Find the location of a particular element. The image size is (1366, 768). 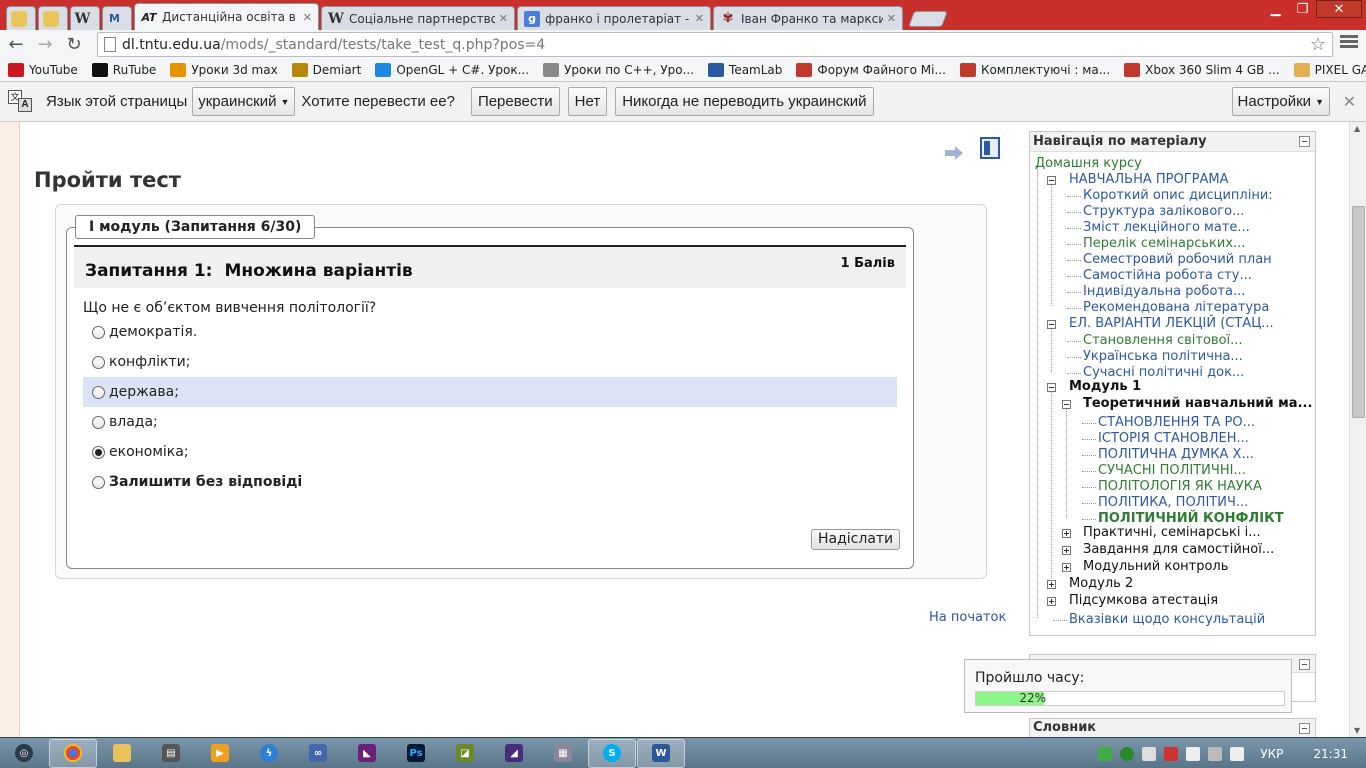

volume-icon is located at coordinates (1149, 753).